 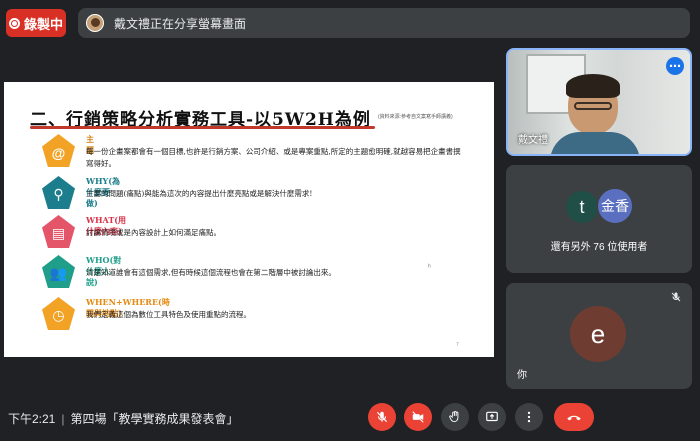 What do you see at coordinates (58, 231) in the screenshot?
I see `document-icon: ▤` at bounding box center [58, 231].